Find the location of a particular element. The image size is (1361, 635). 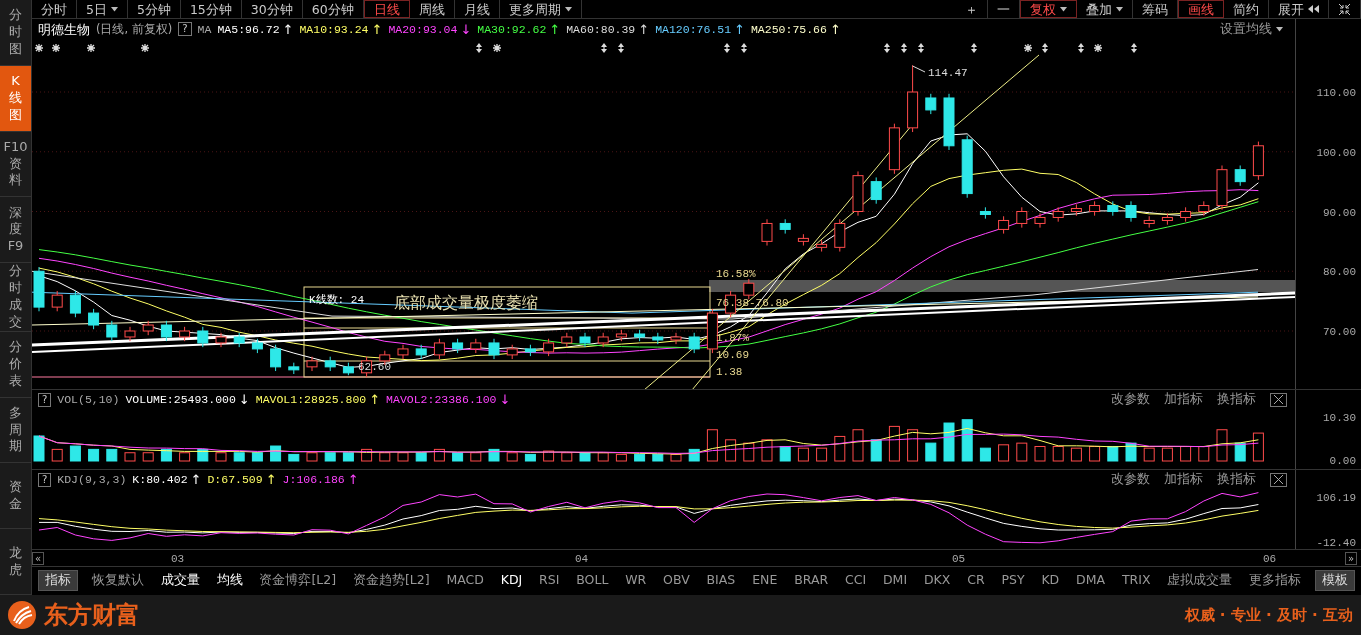

indicator-button: 模板 is located at coordinates (1335, 580).